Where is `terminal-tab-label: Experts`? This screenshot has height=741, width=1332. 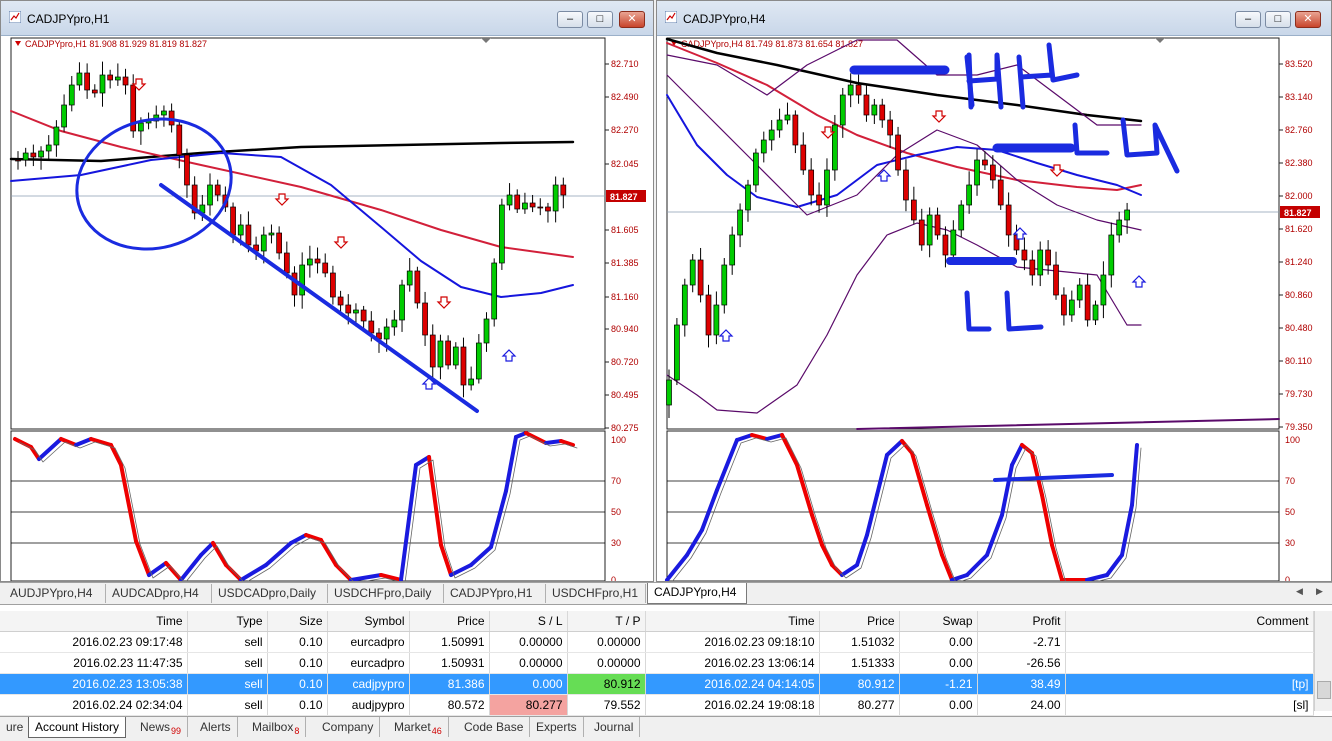 terminal-tab-label: Experts is located at coordinates (556, 727).